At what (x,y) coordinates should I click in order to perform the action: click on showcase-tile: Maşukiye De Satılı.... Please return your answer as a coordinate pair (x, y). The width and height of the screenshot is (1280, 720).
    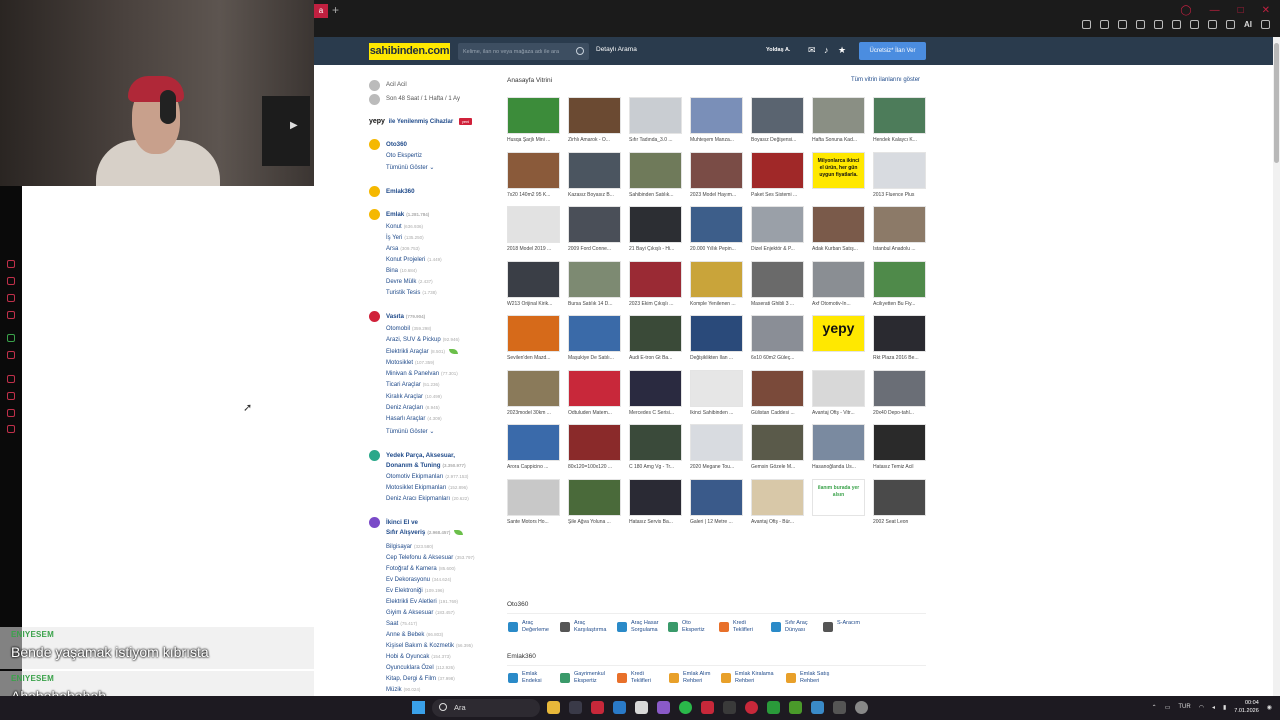
    Looking at the image, I should click on (596, 340).